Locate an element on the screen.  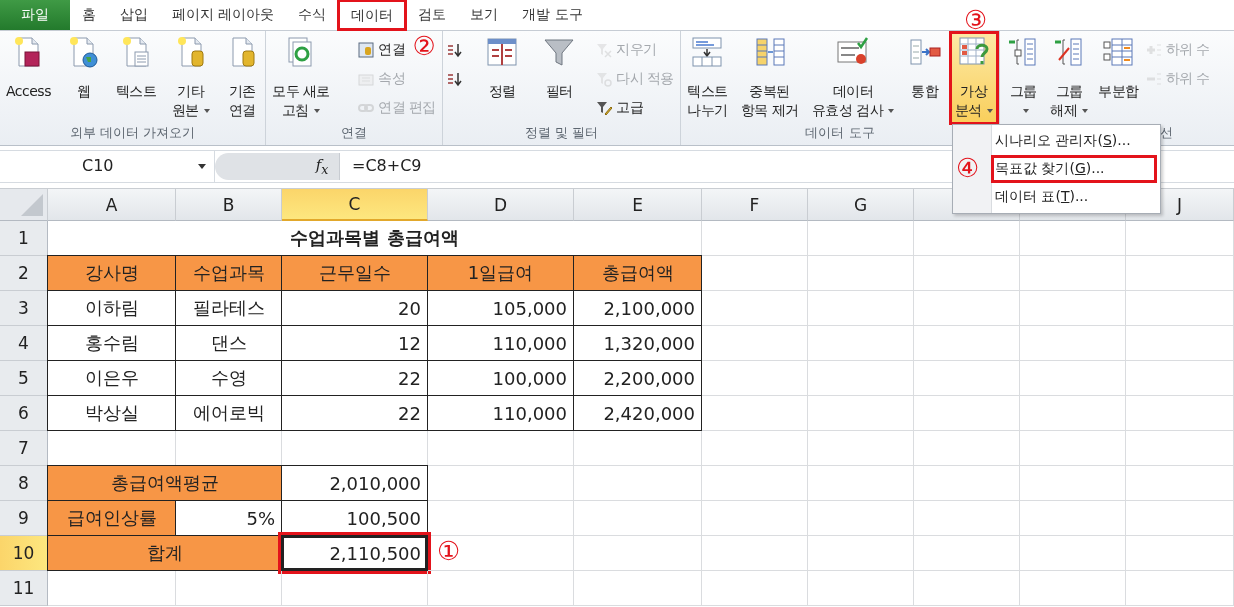
group-label: 연결 is located at coordinates (354, 133).